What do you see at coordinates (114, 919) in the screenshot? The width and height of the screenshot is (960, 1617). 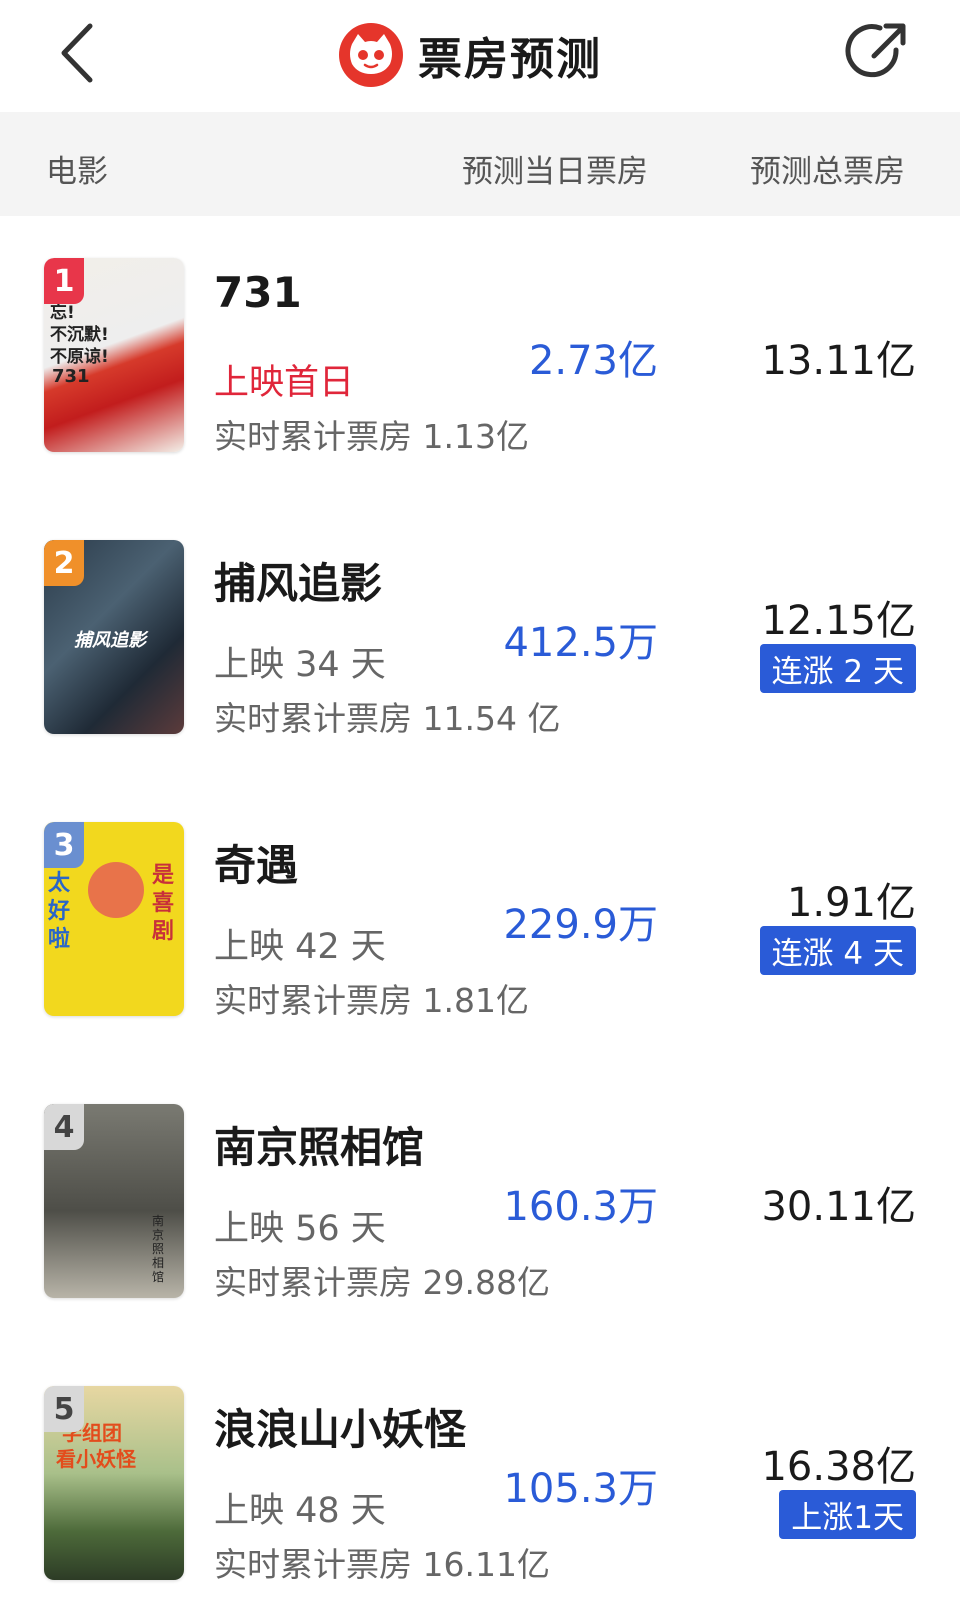 I see `movie-poster: 3 太好啦 是喜剧` at bounding box center [114, 919].